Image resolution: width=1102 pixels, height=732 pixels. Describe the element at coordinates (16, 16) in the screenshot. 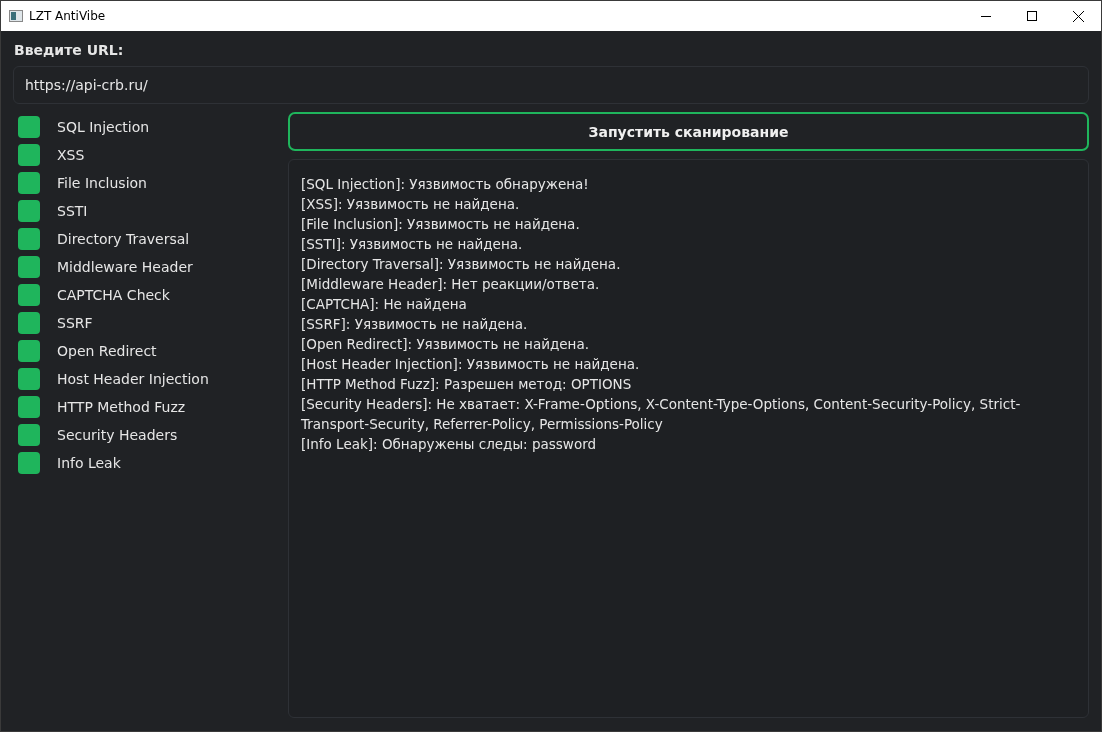

I see `app-icon` at that location.